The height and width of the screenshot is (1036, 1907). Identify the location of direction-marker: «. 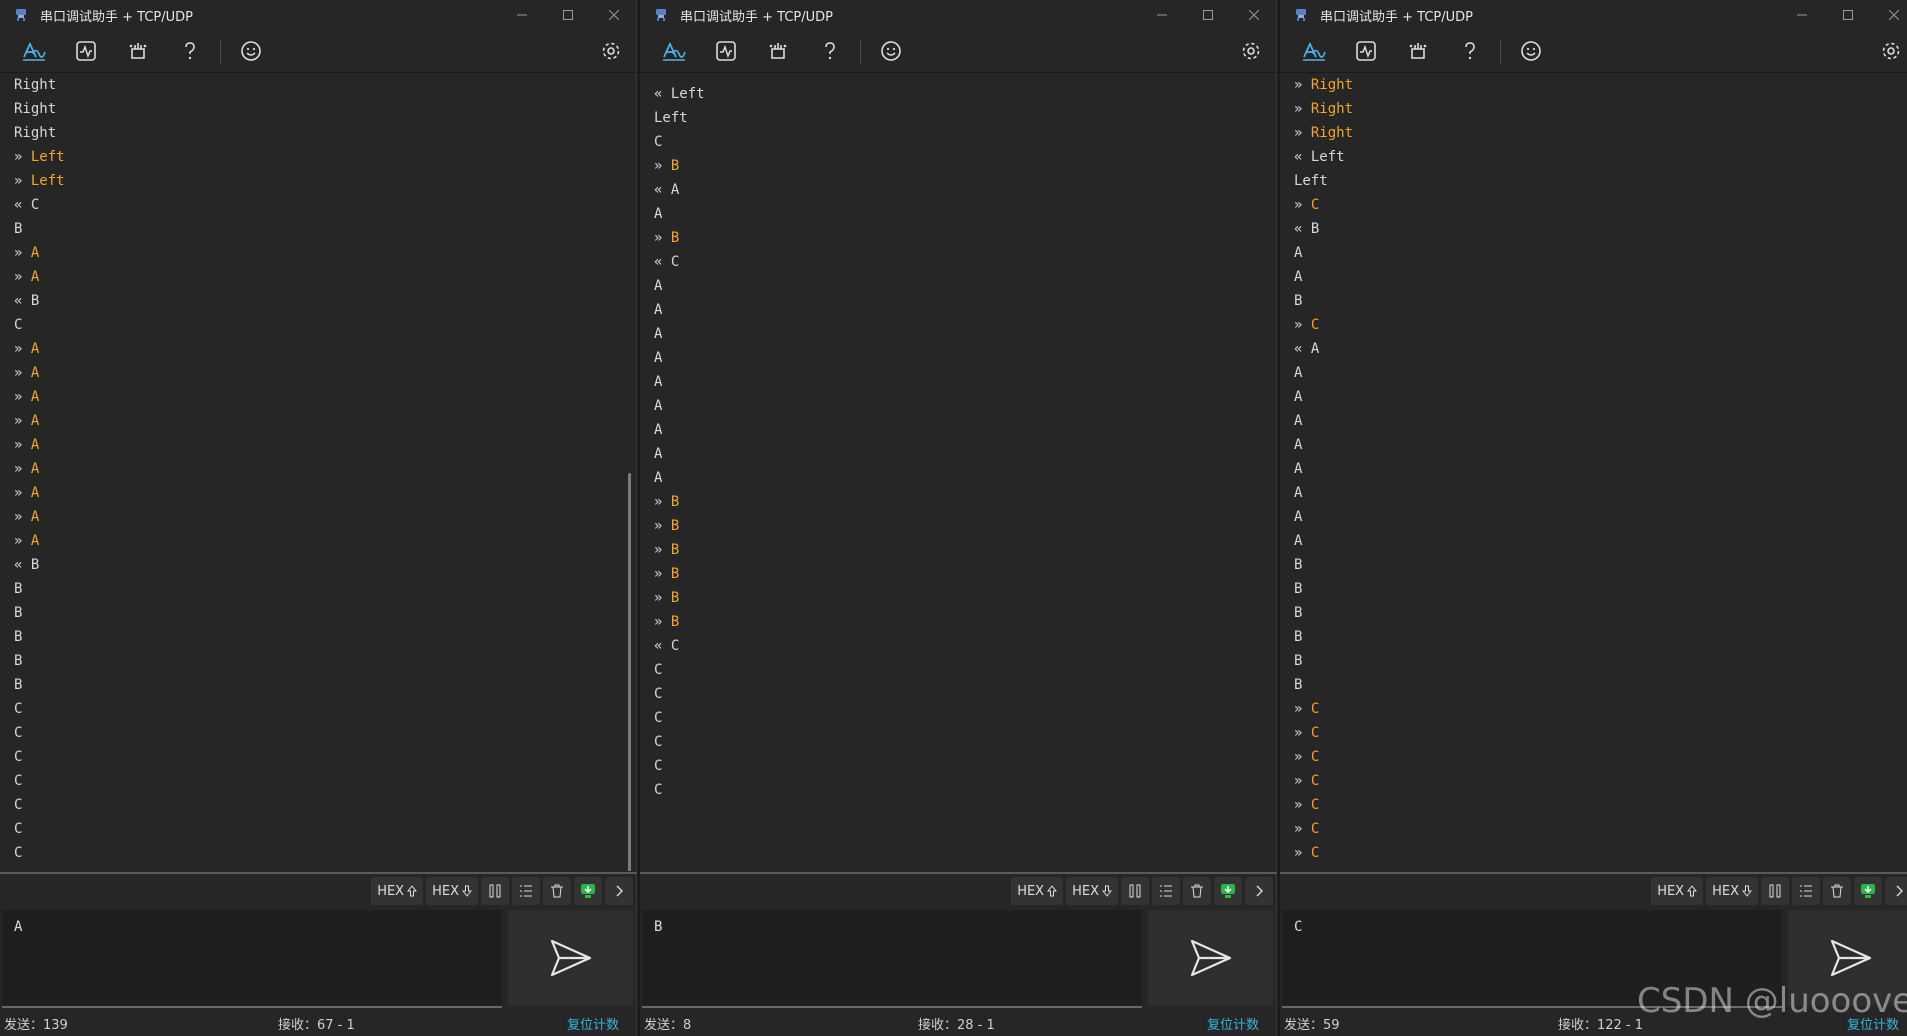
(1302, 229).